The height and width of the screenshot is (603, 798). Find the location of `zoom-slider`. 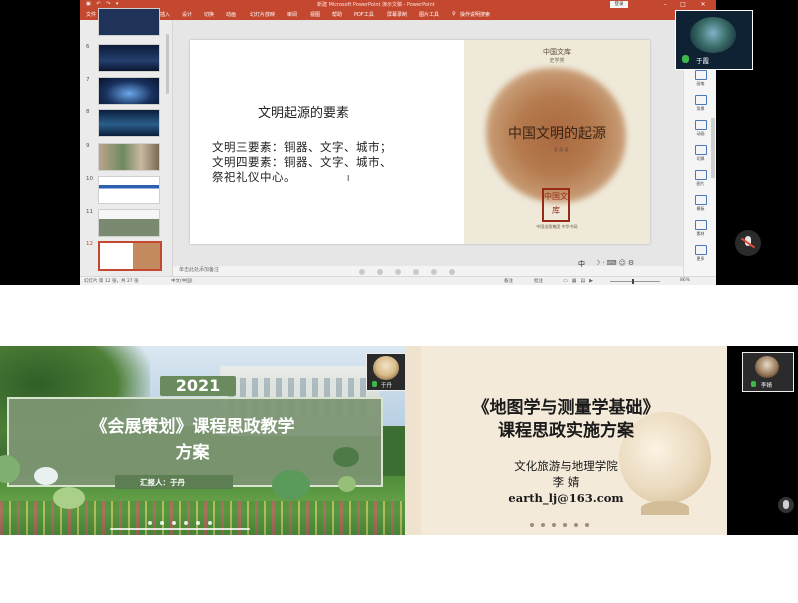

zoom-slider is located at coordinates (635, 281).